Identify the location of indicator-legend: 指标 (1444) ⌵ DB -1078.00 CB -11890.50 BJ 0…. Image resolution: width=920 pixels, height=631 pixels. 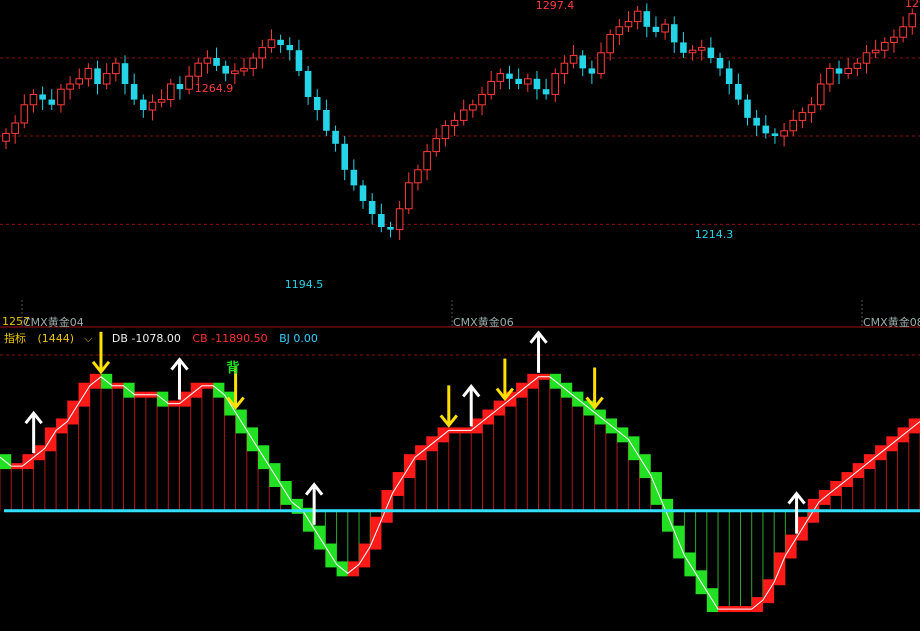
(165, 338).